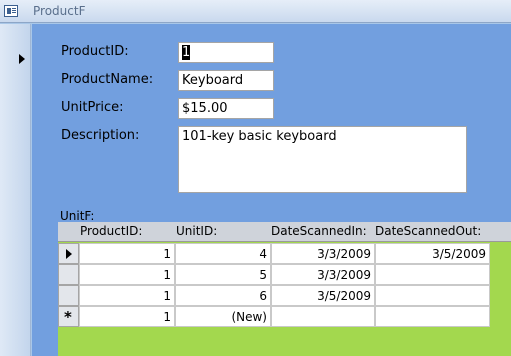 This screenshot has height=356, width=511. Describe the element at coordinates (322, 159) in the screenshot. I see `description-field: 101-key basic keyboard` at that location.